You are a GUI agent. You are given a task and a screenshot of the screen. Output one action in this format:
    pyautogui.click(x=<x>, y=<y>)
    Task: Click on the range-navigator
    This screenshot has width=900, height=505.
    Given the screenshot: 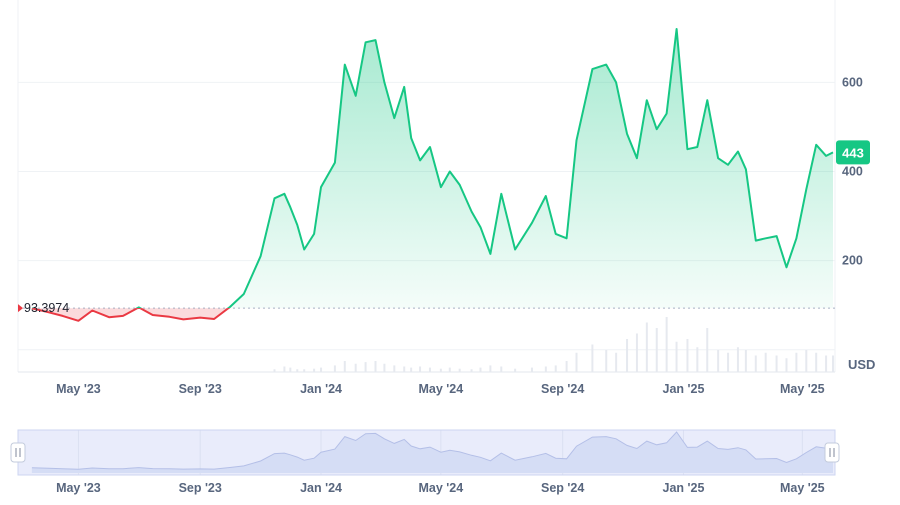 What is the action you would take?
    pyautogui.click(x=425, y=452)
    